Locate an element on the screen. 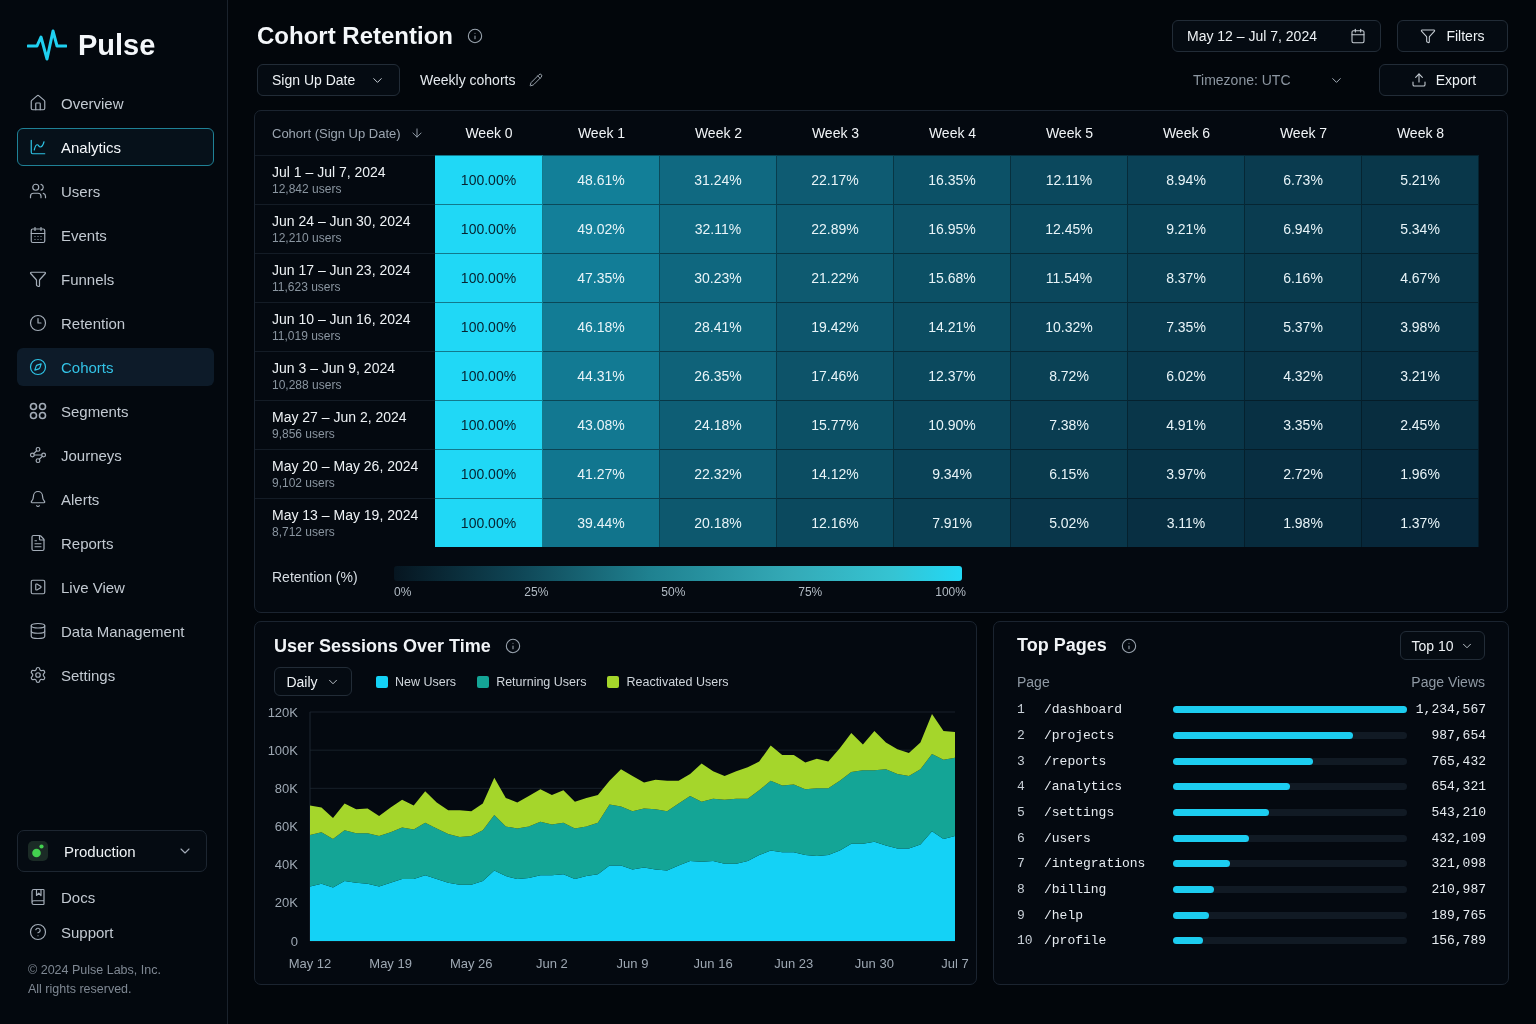  cohort-size: 9,856 users is located at coordinates (304, 434).